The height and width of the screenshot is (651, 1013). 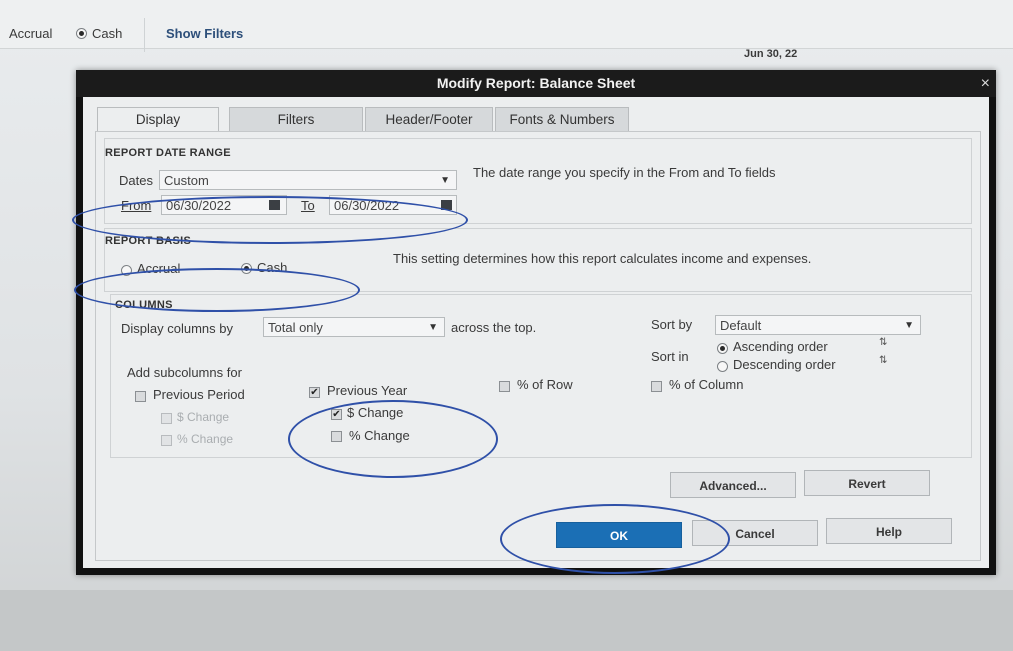 I want to click on sort-by-select: Default ▼, so click(x=818, y=325).